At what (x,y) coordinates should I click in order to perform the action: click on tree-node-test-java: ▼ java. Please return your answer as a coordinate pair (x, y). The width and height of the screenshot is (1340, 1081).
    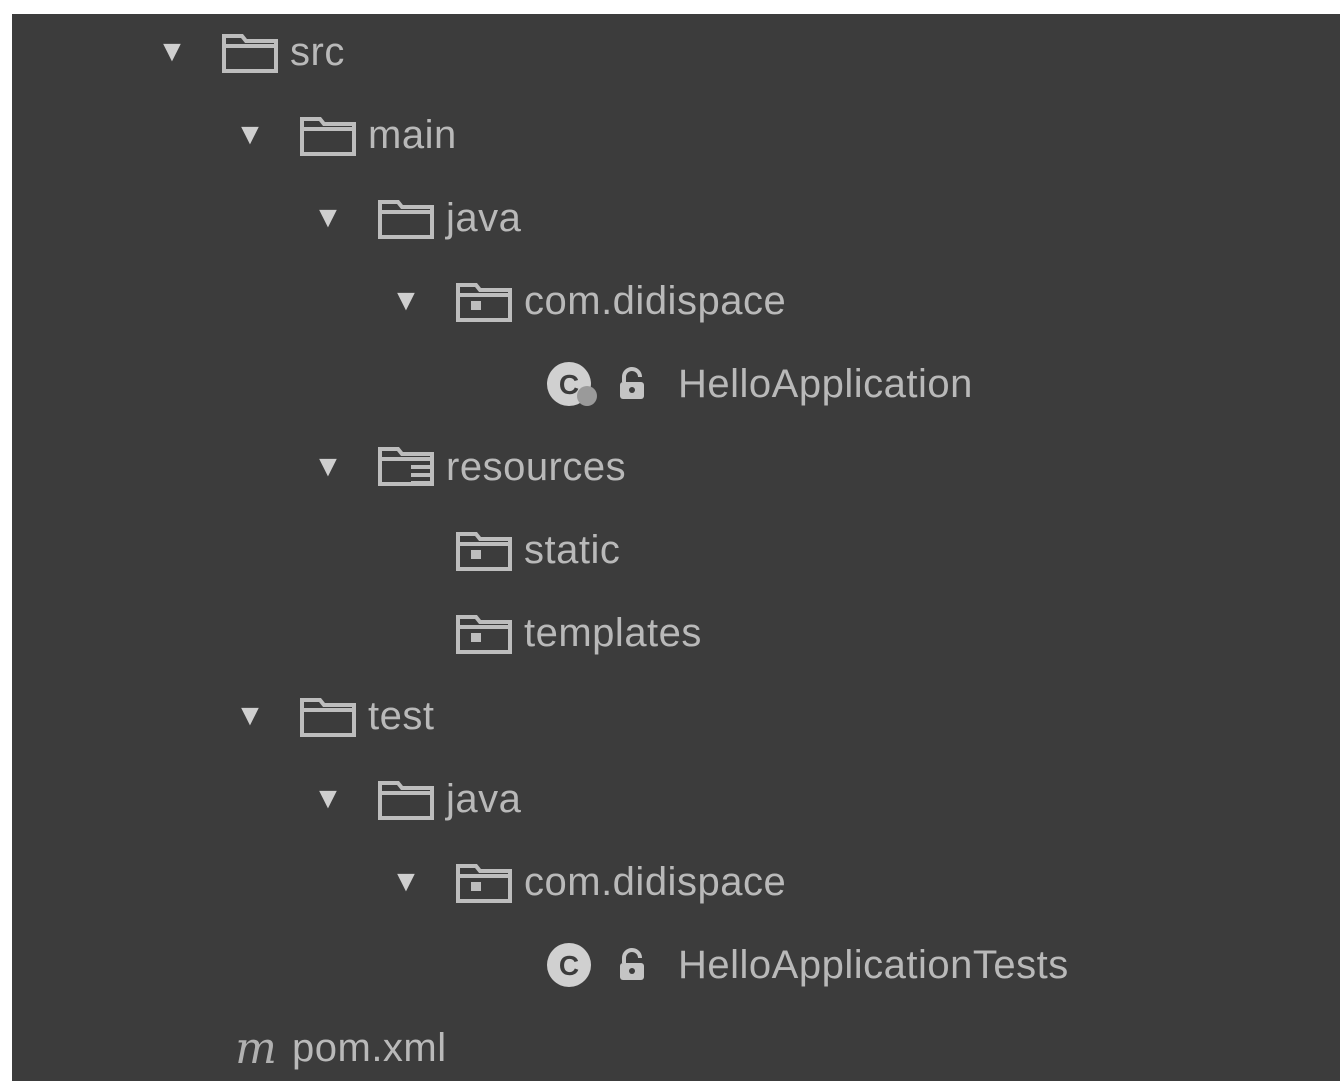
    Looking at the image, I should click on (412, 799).